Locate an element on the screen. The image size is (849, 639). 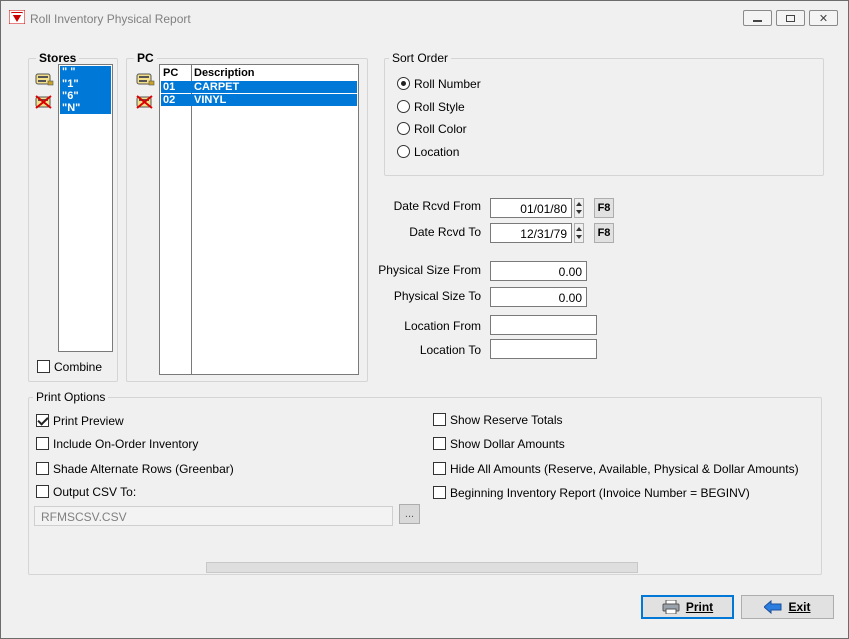
show-reserve-label: Show Reserve Totals is located at coordinates (506, 420).